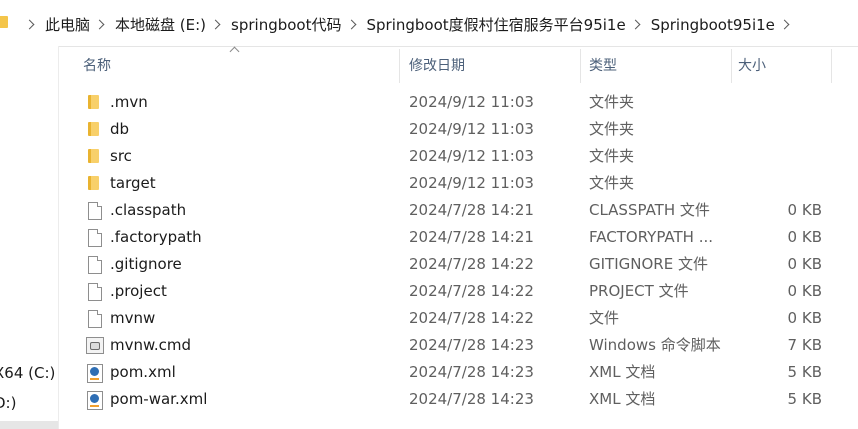 This screenshot has height=429, width=858. What do you see at coordinates (27, 373) in the screenshot?
I see `nav-item-drive-c: X64 (C:)` at bounding box center [27, 373].